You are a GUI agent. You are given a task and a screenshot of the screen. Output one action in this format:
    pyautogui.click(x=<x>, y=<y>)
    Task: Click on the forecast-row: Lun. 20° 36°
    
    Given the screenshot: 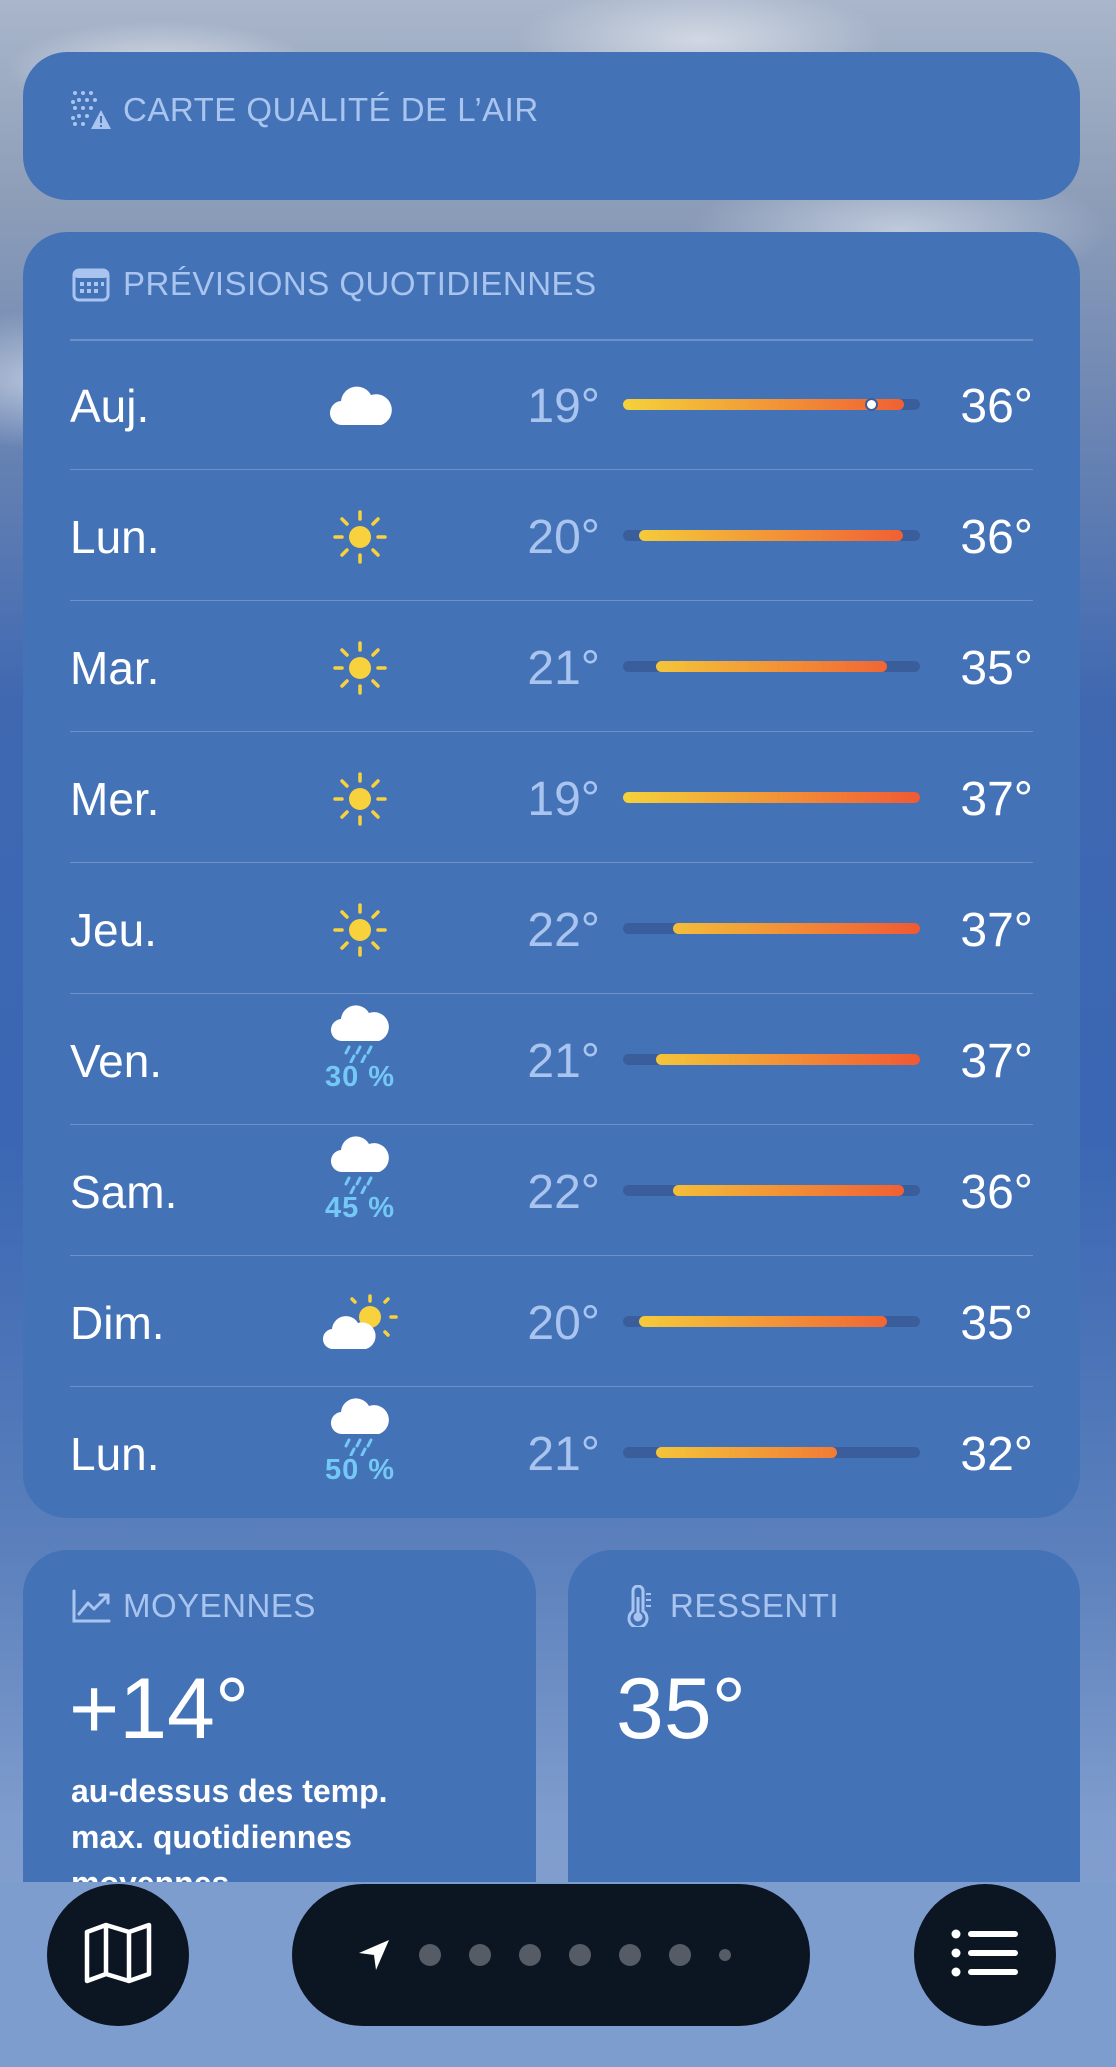 What is the action you would take?
    pyautogui.click(x=551, y=535)
    